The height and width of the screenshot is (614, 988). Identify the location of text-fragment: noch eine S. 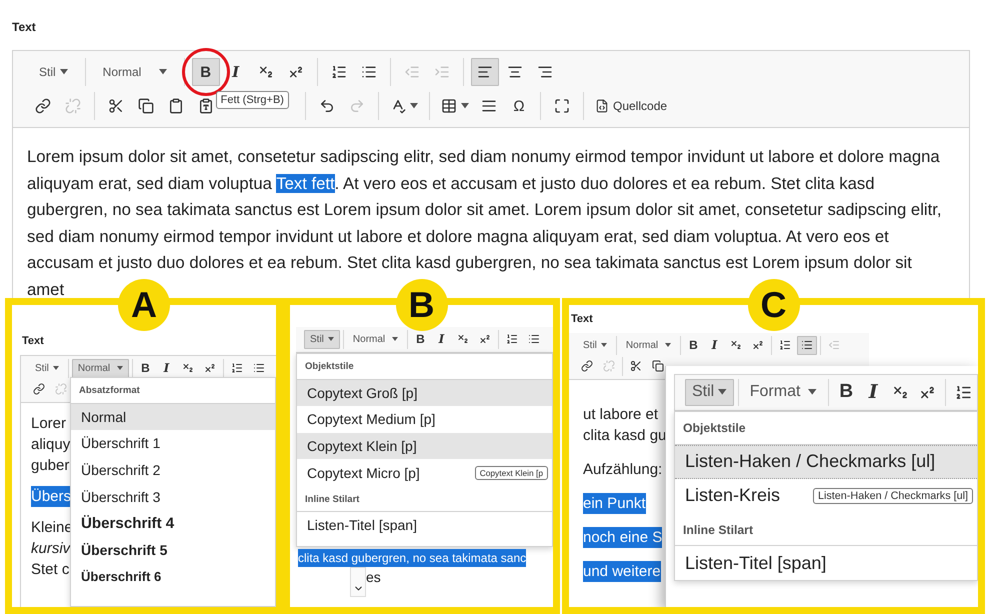
(622, 537).